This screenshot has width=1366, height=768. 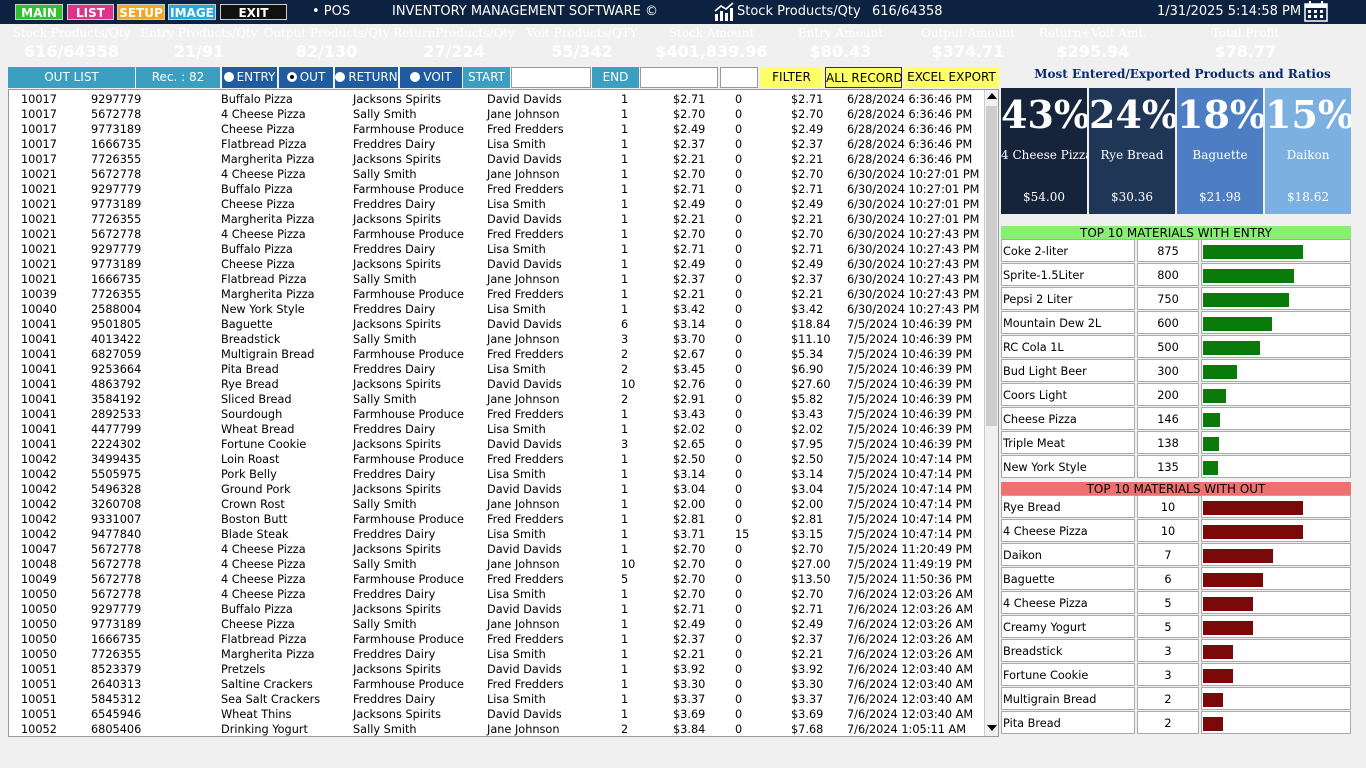 I want to click on filter-button: FILTER, so click(x=791, y=77).